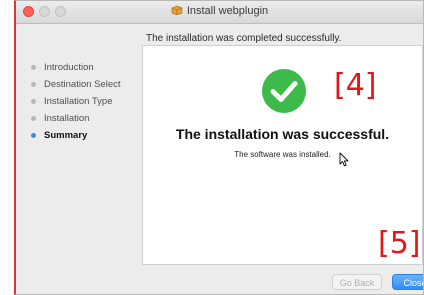 The image size is (424, 295). Describe the element at coordinates (69, 67) in the screenshot. I see `step-label: Introduction` at that location.